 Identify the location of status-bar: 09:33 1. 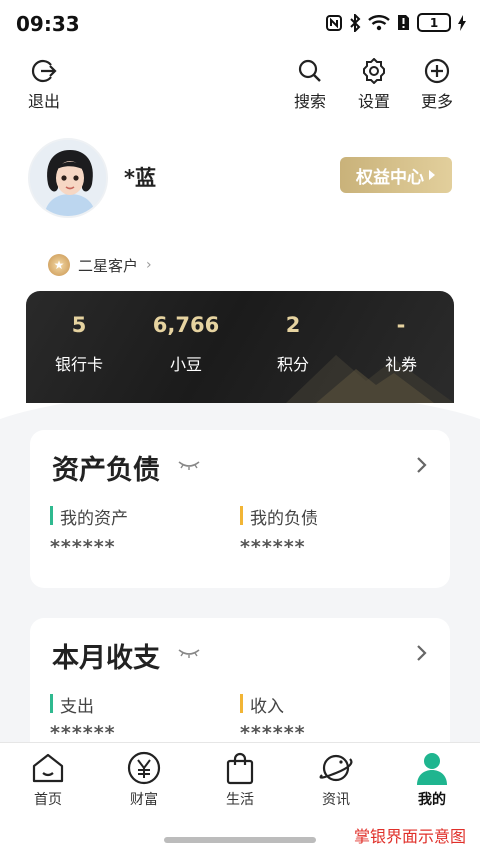
(240, 24).